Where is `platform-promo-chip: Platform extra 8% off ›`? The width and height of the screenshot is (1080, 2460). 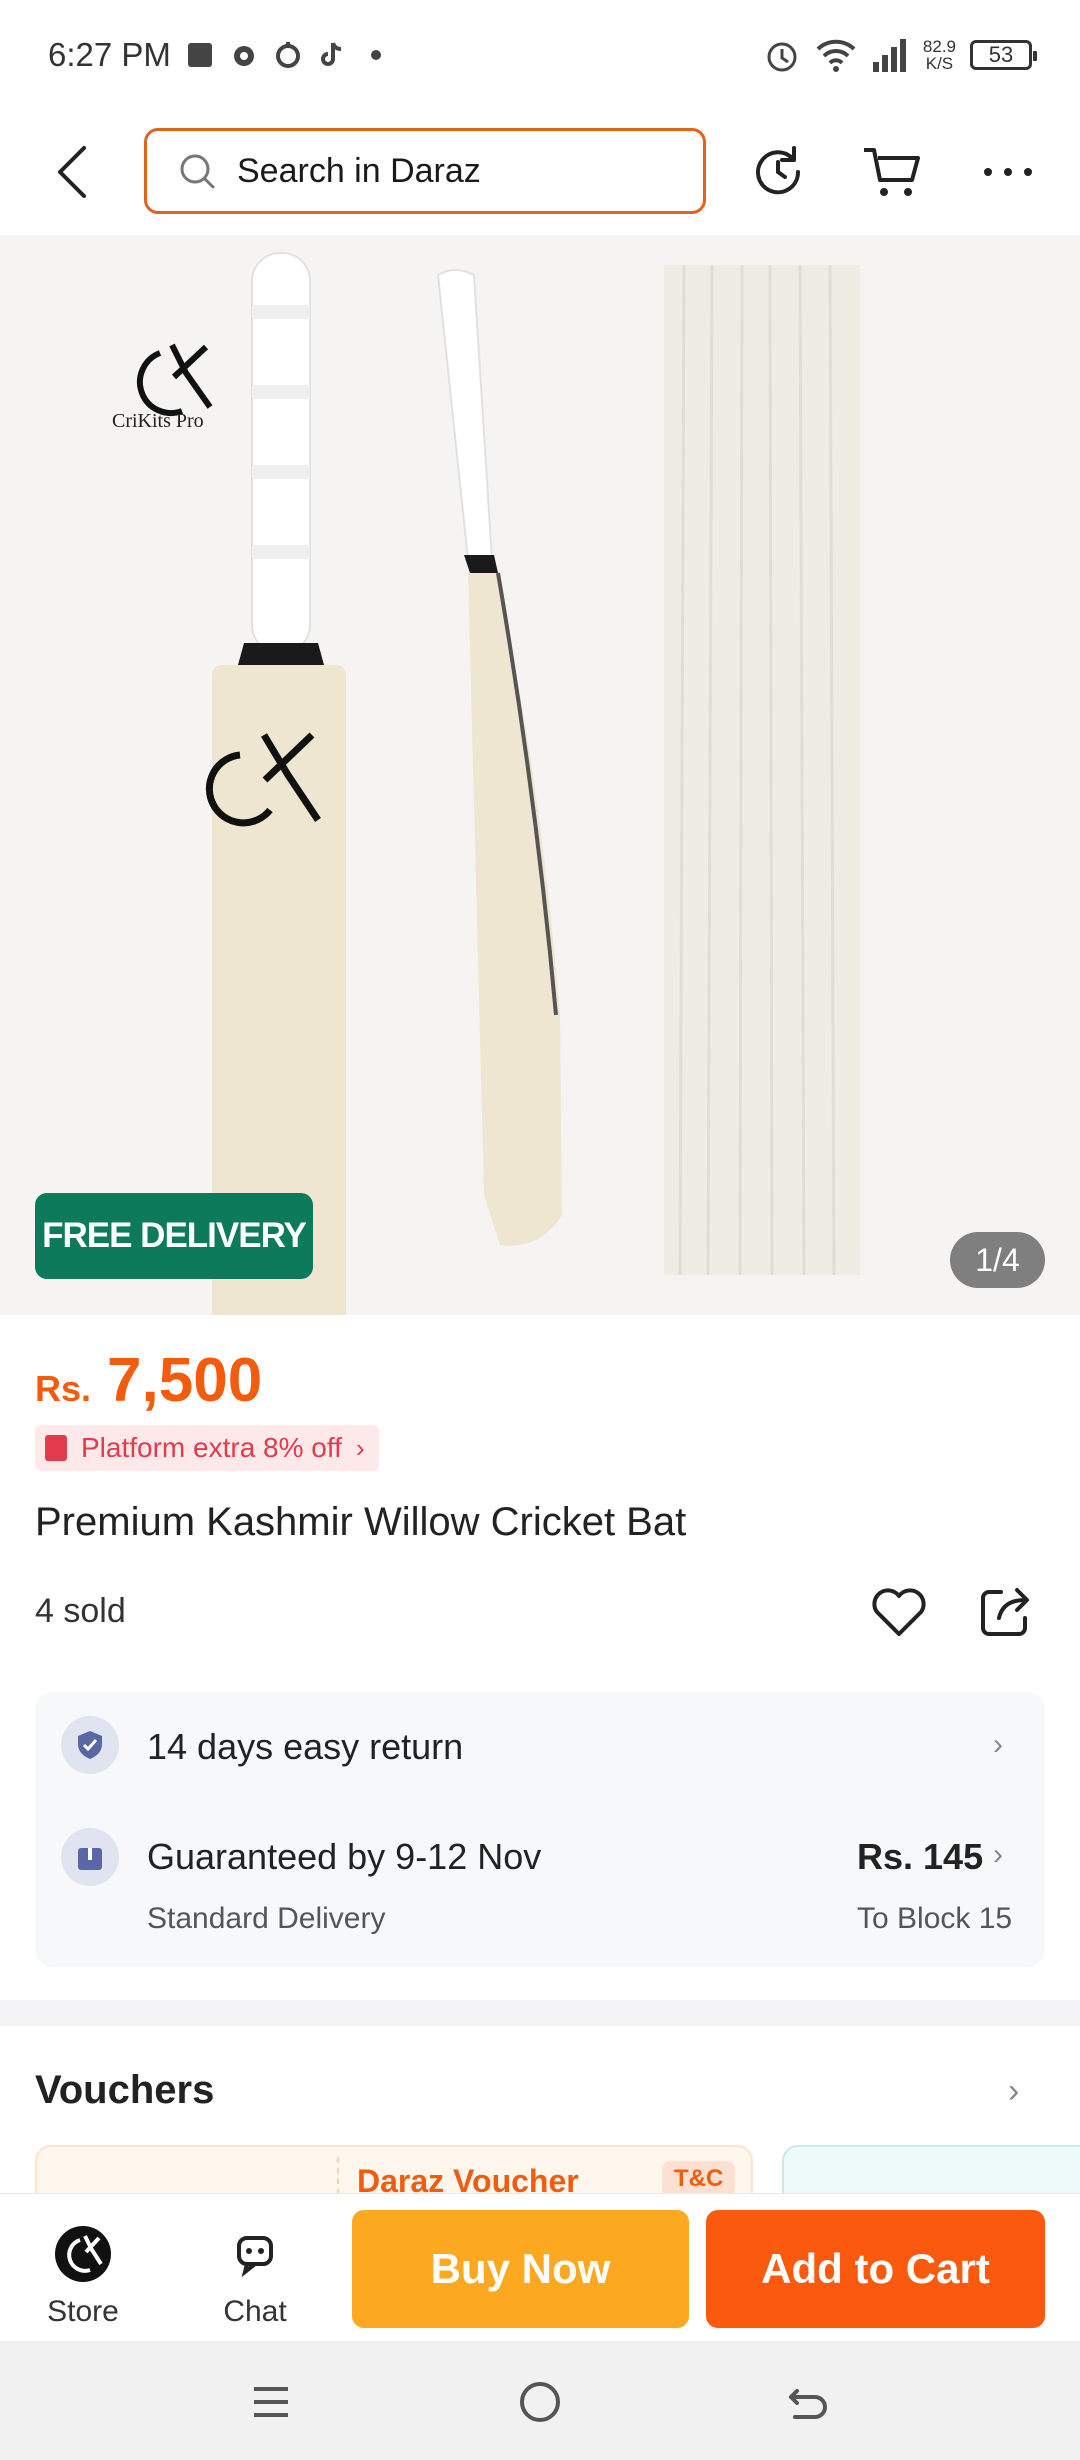 platform-promo-chip: Platform extra 8% off › is located at coordinates (207, 1448).